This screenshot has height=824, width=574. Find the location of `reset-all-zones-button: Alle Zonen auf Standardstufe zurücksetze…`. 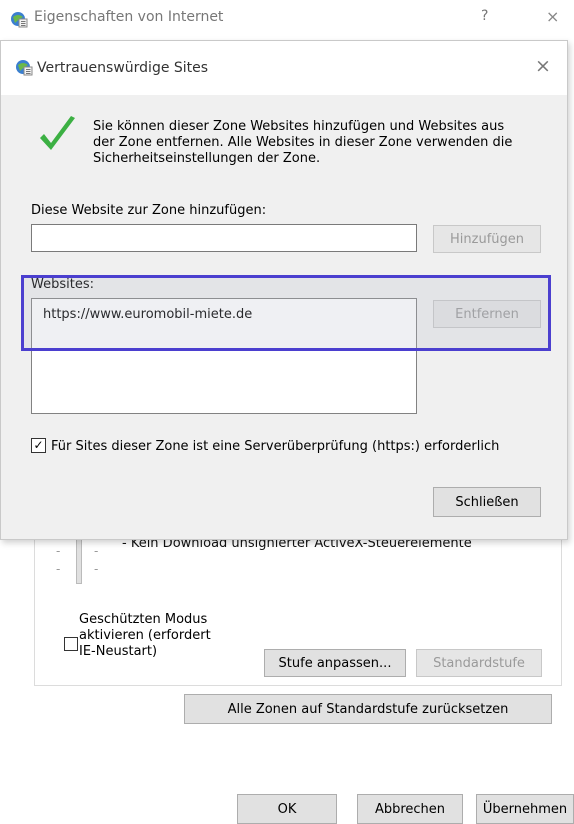

reset-all-zones-button: Alle Zonen auf Standardstufe zurücksetze… is located at coordinates (368, 709).